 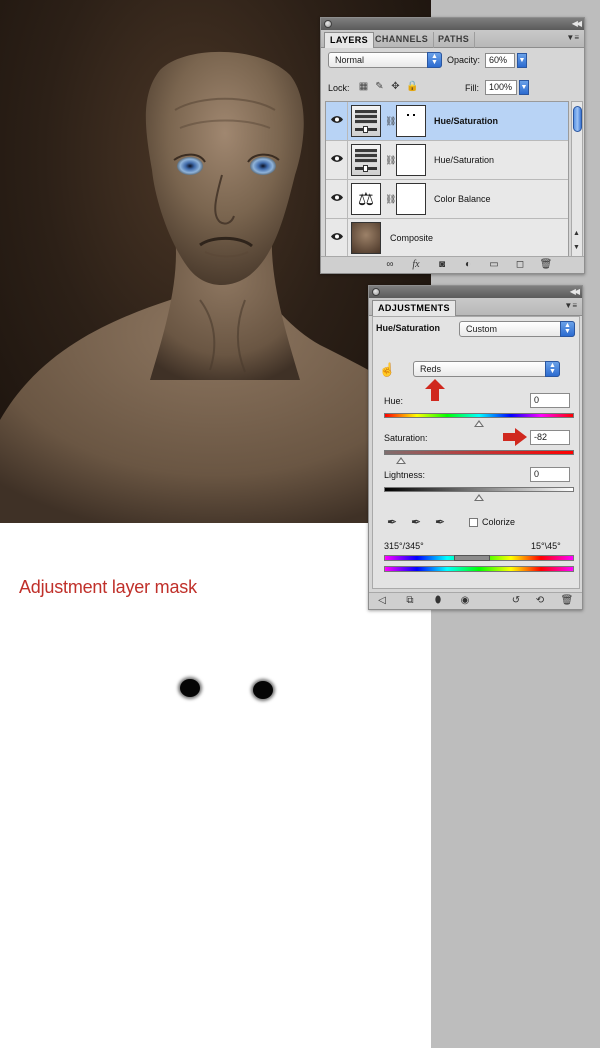 What do you see at coordinates (406, 438) in the screenshot?
I see `saturation-label: Saturation:` at bounding box center [406, 438].